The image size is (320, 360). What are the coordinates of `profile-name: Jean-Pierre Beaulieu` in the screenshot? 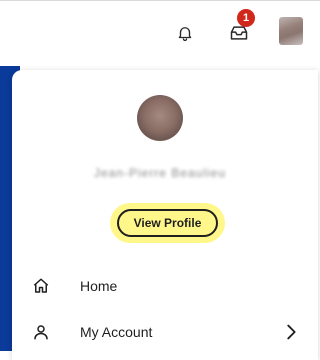 It's located at (160, 173).